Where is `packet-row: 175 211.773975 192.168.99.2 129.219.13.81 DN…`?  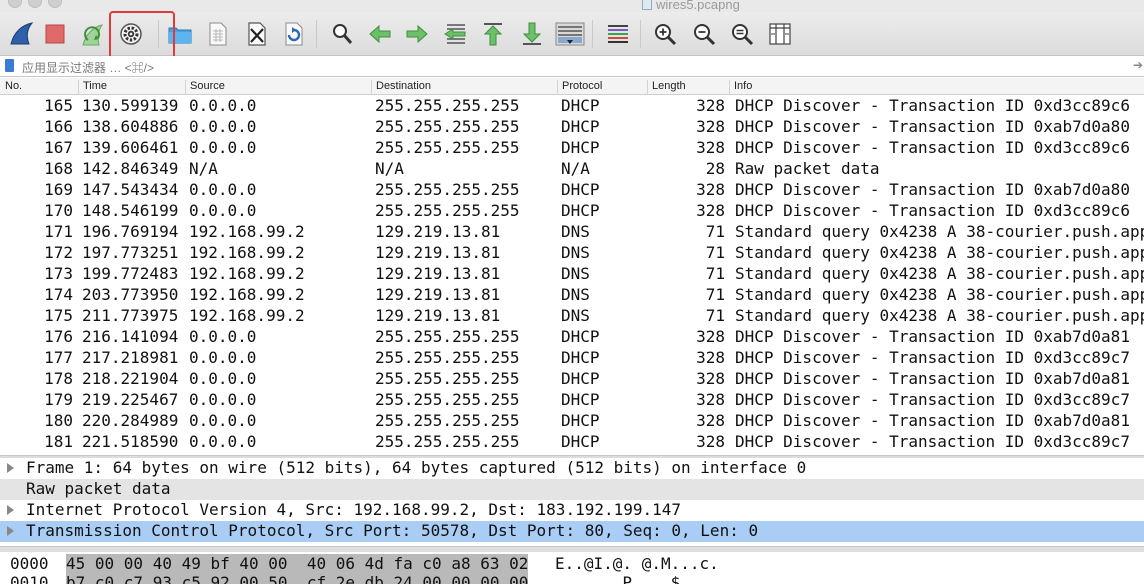
packet-row: 175 211.773975 192.168.99.2 129.219.13.81 DN… is located at coordinates (572, 316).